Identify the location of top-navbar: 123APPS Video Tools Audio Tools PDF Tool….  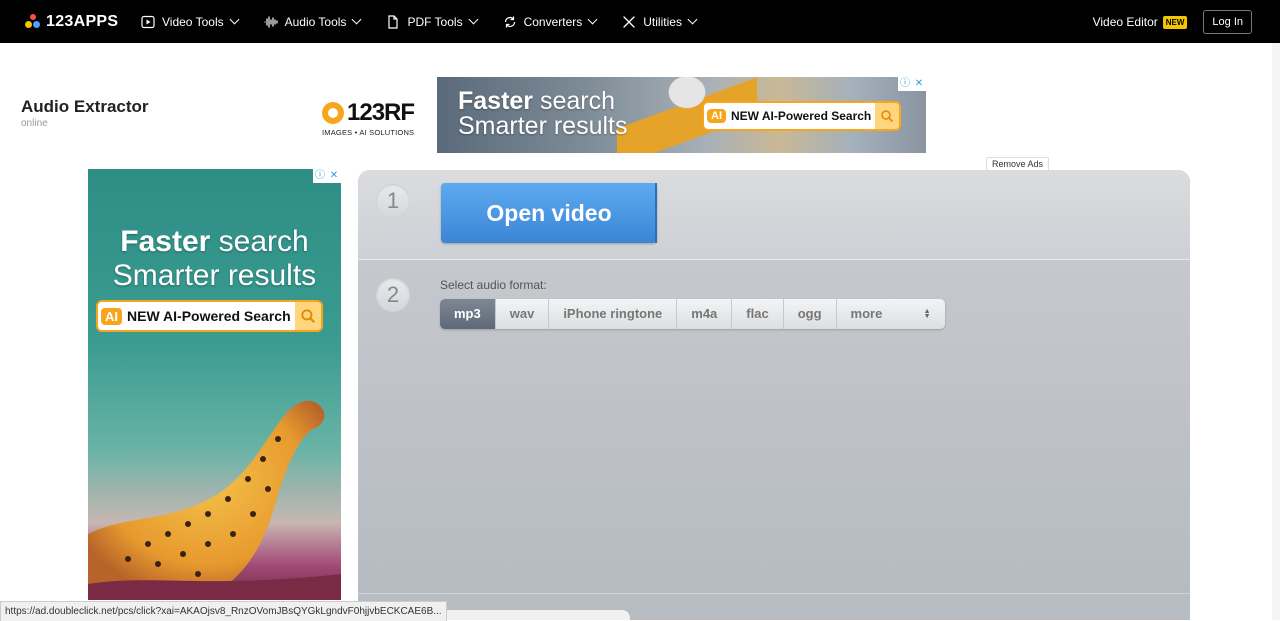
(640, 21).